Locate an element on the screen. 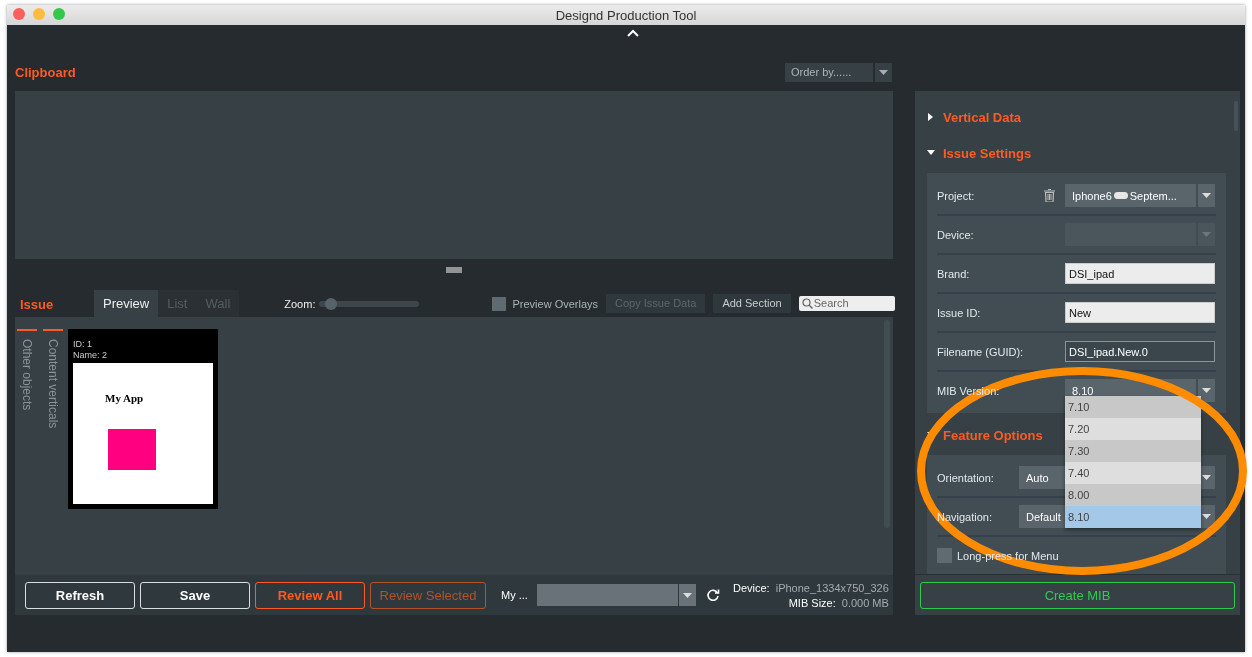  refresh-icon is located at coordinates (713, 595).